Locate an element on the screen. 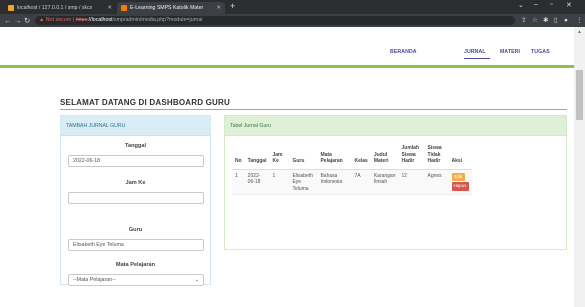 The width and height of the screenshot is (585, 307). elearning-favicon-icon is located at coordinates (124, 8).